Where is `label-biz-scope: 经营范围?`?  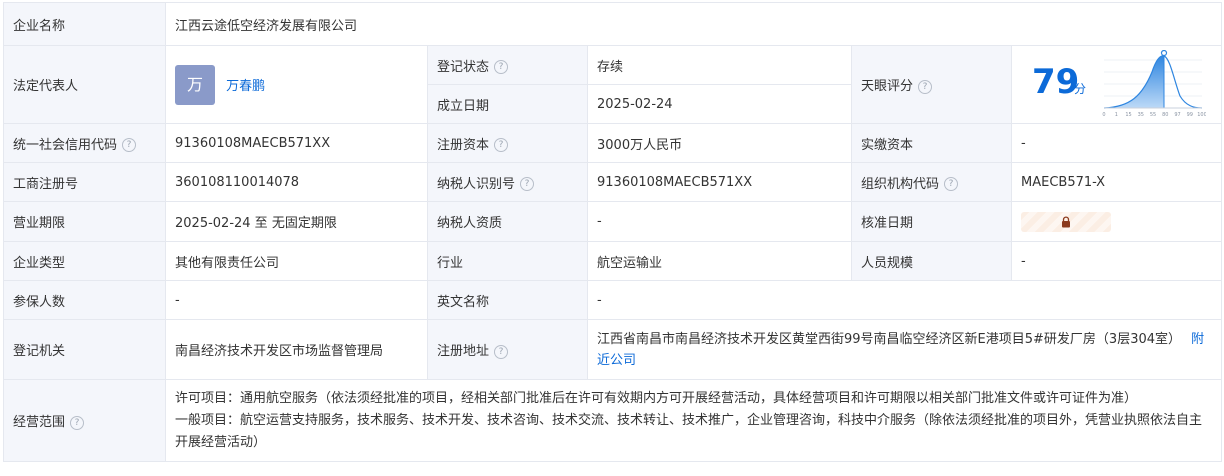
label-biz-scope: 经营范围? is located at coordinates (84, 420).